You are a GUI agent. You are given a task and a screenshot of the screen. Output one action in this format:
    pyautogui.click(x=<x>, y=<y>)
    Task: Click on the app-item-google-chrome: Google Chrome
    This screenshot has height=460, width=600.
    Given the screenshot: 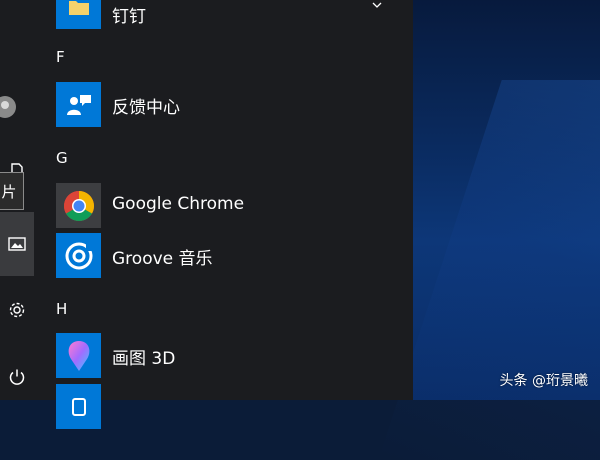 What is the action you would take?
    pyautogui.click(x=223, y=206)
    